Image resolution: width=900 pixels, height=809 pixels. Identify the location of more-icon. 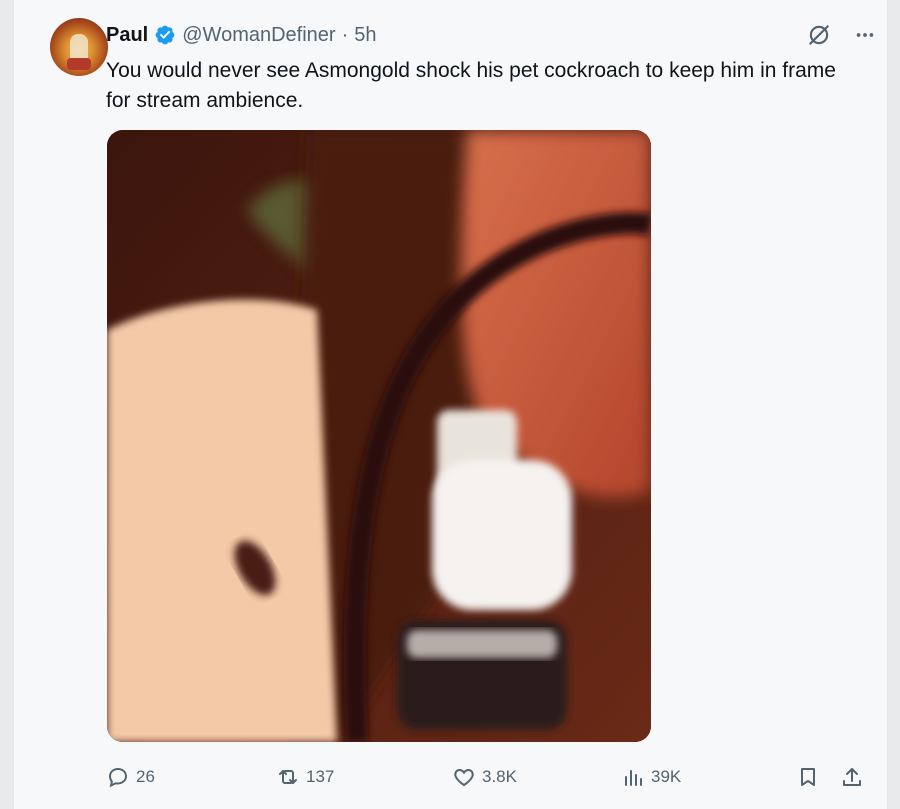
(865, 35).